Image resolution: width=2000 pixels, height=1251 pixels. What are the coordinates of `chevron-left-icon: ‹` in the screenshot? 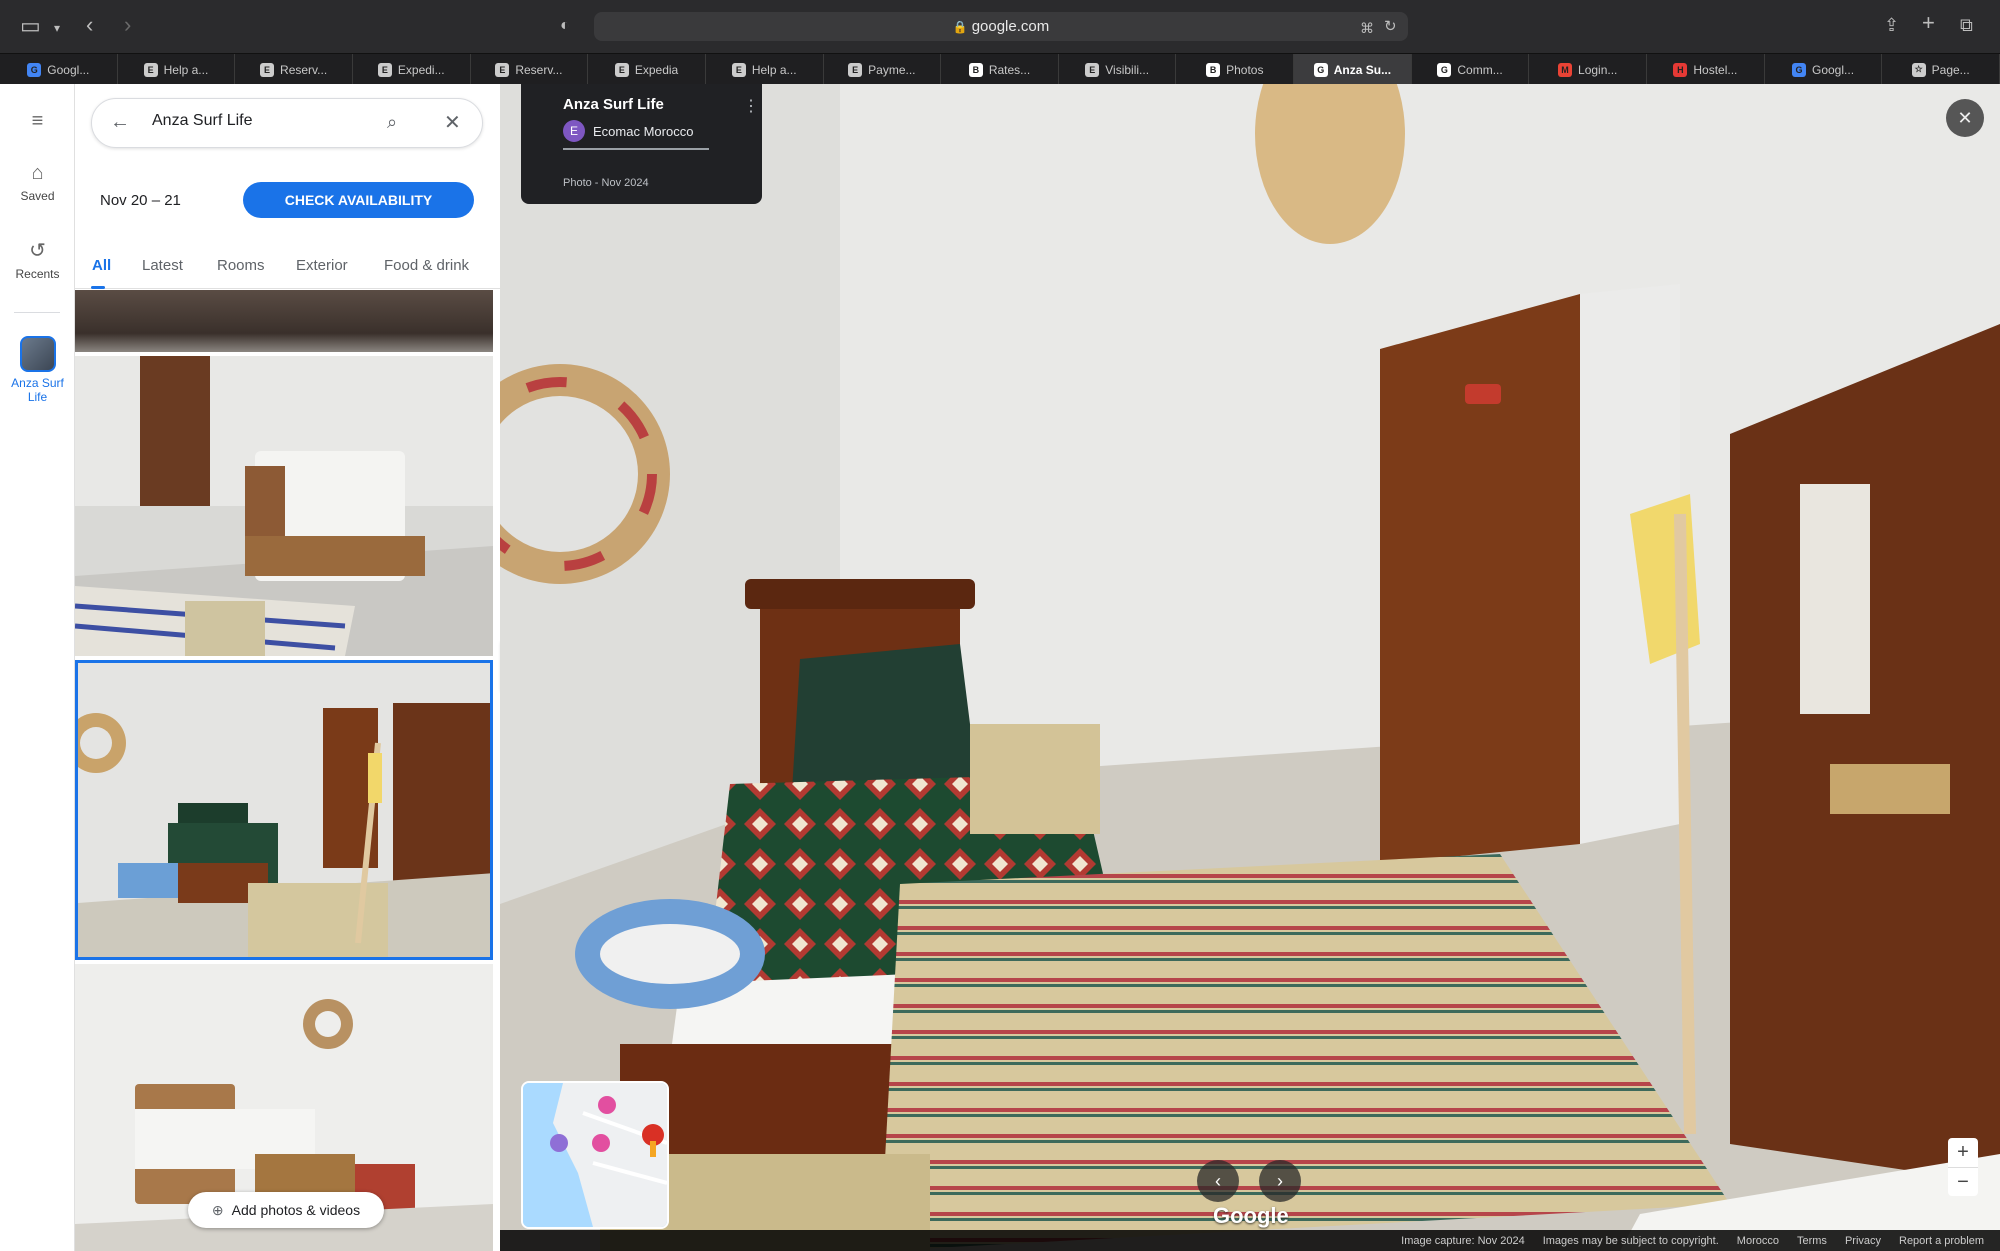 It's located at (1218, 1181).